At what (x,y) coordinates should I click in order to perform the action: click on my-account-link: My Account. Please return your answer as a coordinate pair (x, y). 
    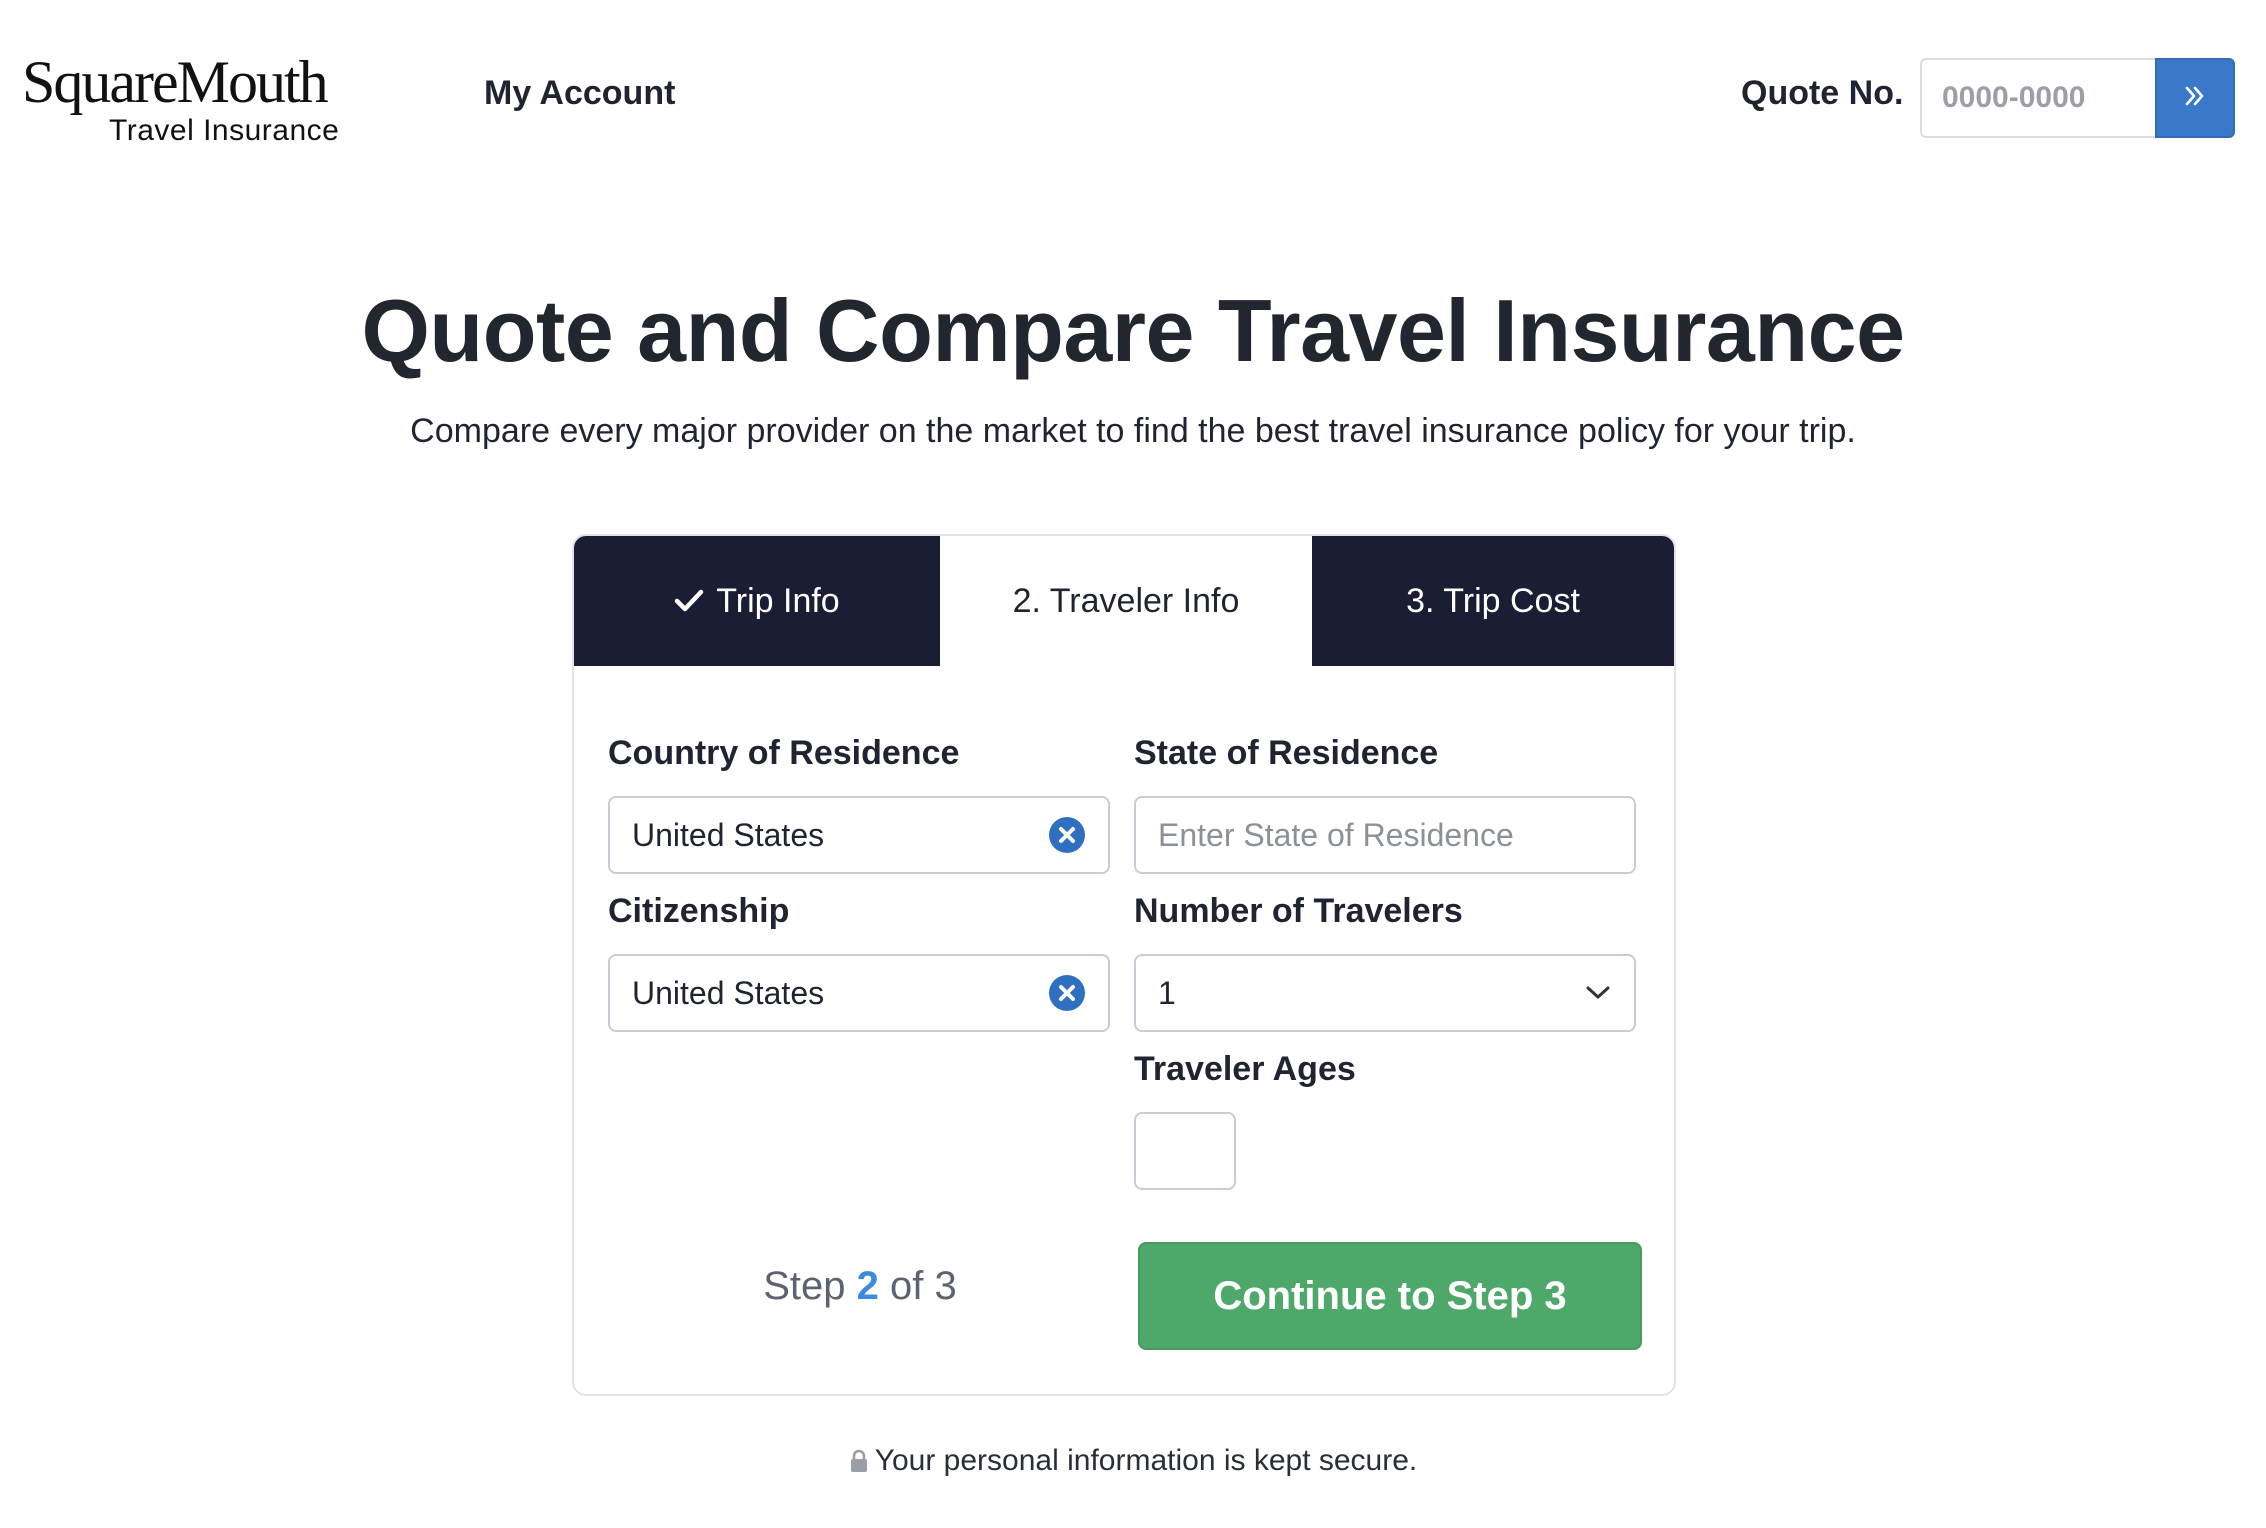
    Looking at the image, I should click on (579, 93).